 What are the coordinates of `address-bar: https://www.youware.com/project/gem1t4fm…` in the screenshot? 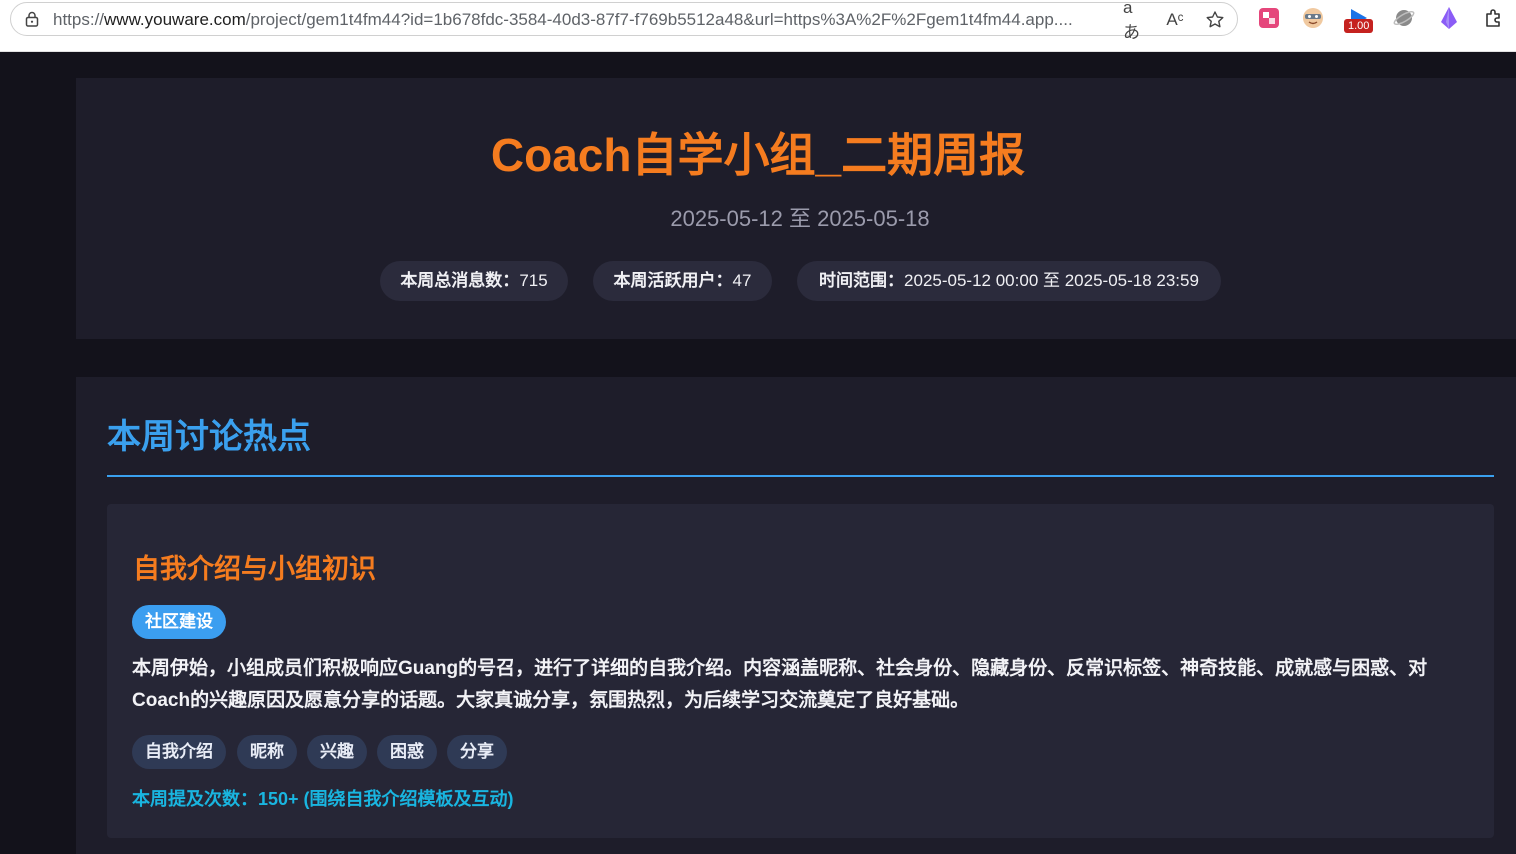 It's located at (624, 21).